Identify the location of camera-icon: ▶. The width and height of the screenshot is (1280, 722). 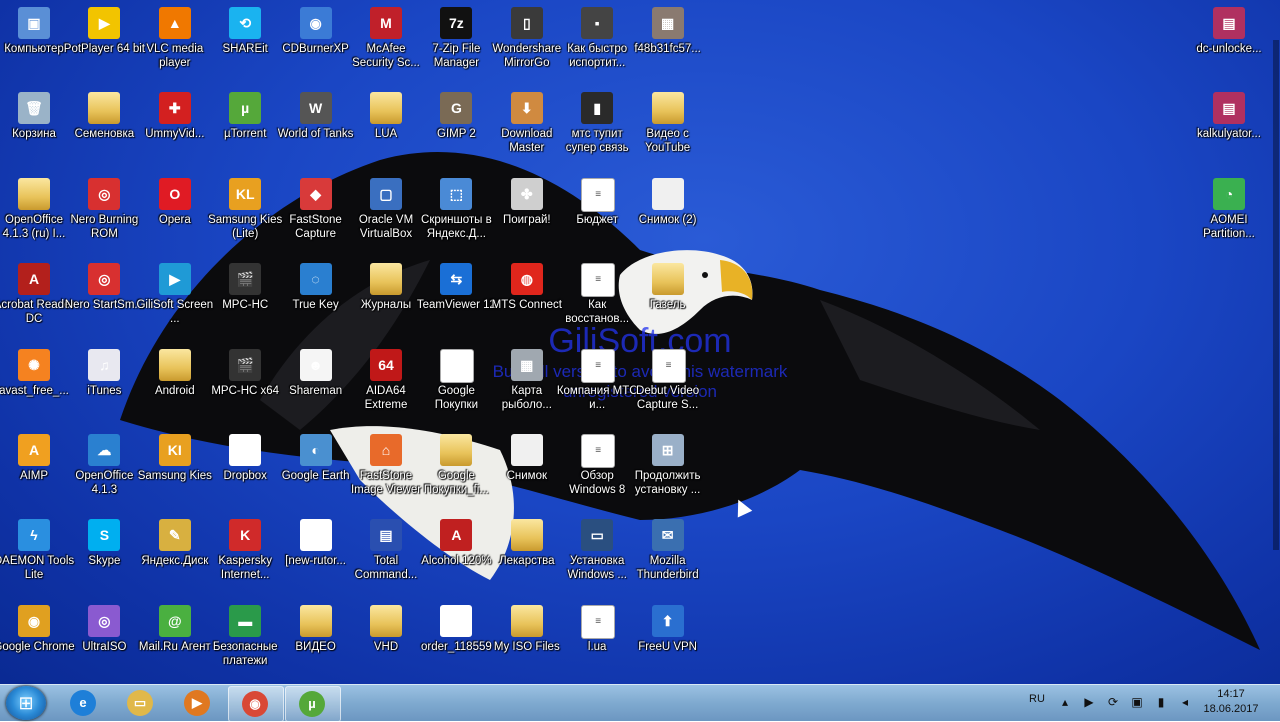
(1089, 702).